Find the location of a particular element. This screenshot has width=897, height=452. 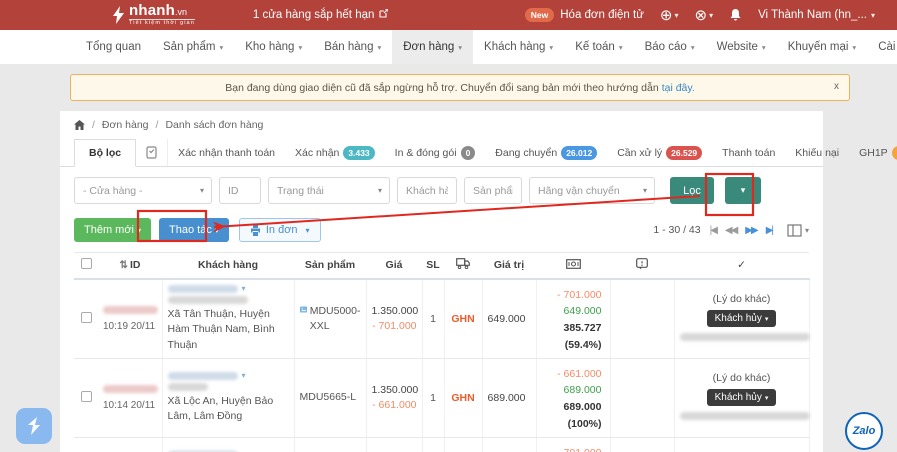

breadcrumb-don-hang: Đơn hàng is located at coordinates (125, 125).